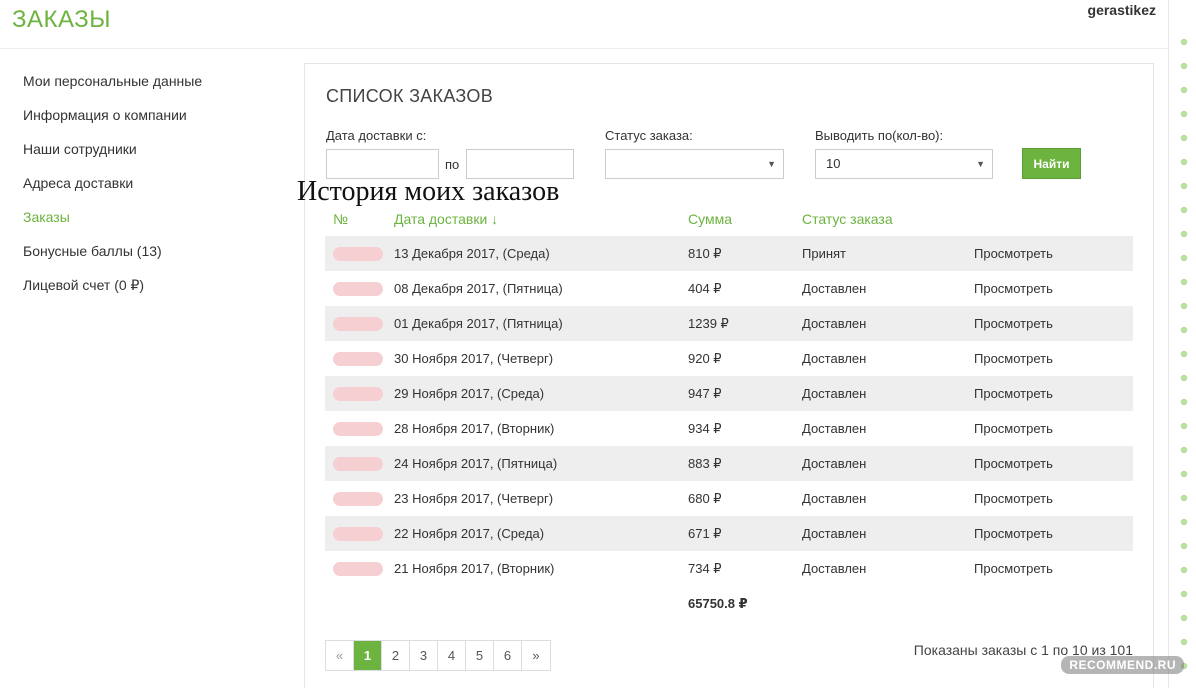 This screenshot has height=688, width=1196. Describe the element at coordinates (694, 164) in the screenshot. I see `status-select: ▼` at that location.